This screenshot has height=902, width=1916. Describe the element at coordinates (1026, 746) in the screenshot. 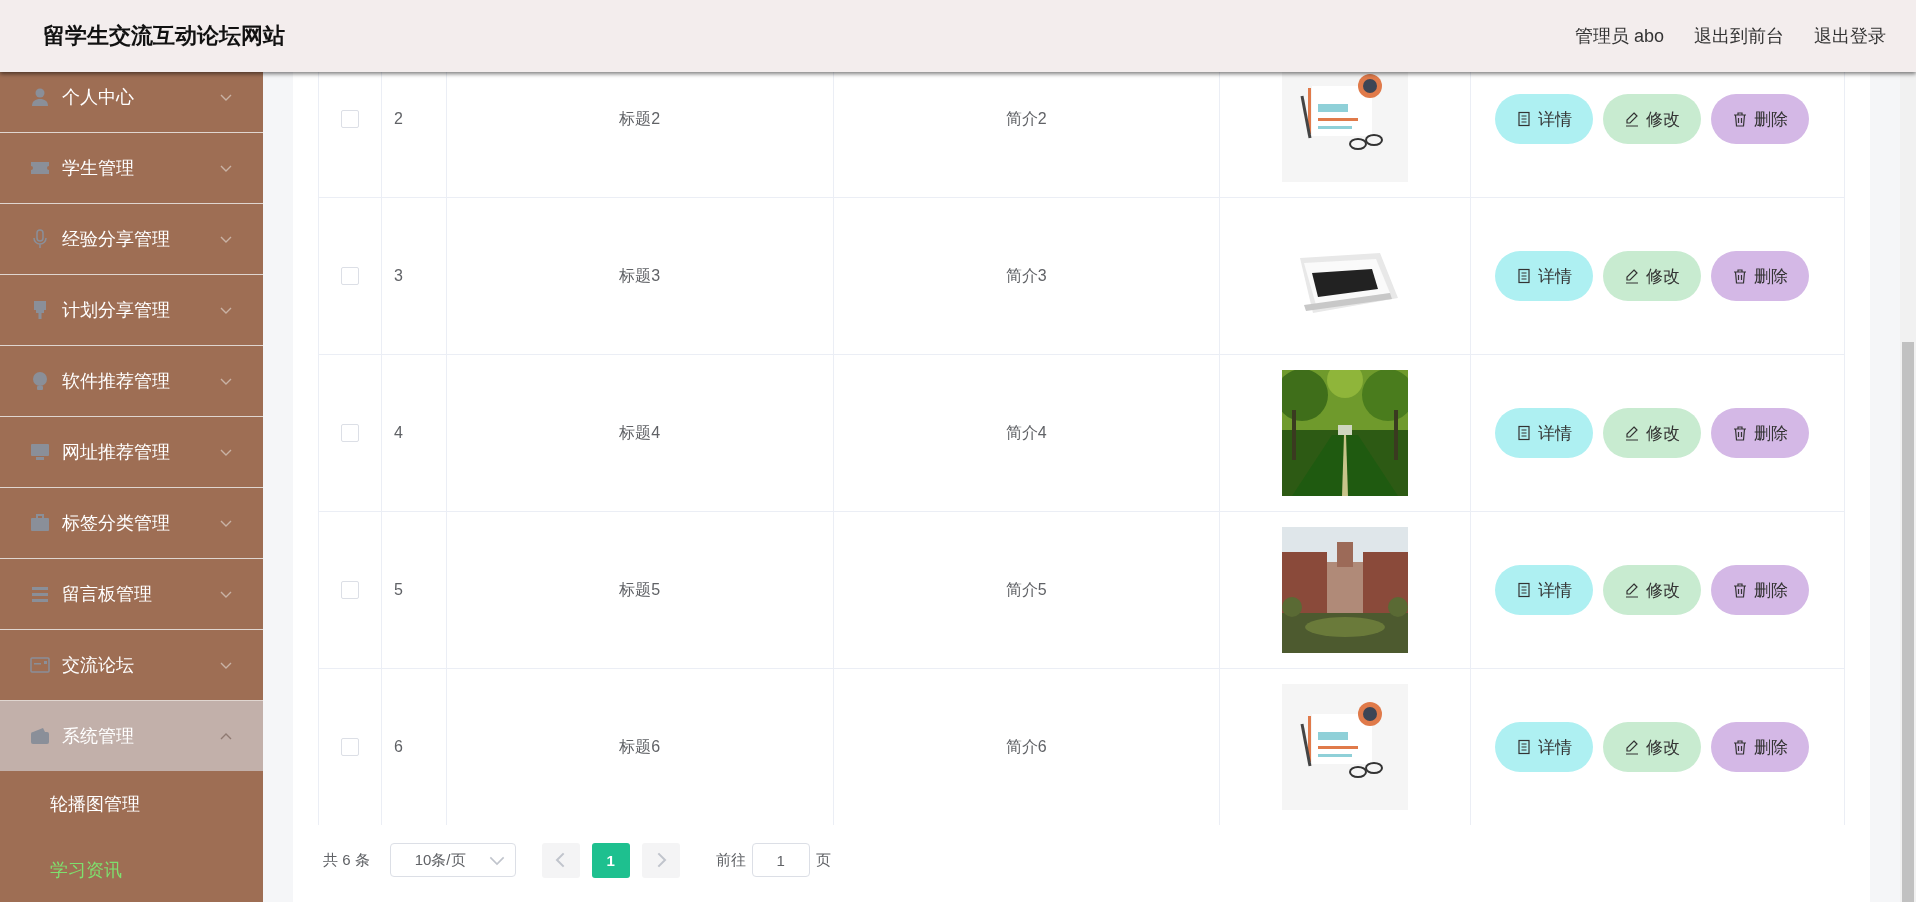

I see `table-cell: 简介6` at that location.